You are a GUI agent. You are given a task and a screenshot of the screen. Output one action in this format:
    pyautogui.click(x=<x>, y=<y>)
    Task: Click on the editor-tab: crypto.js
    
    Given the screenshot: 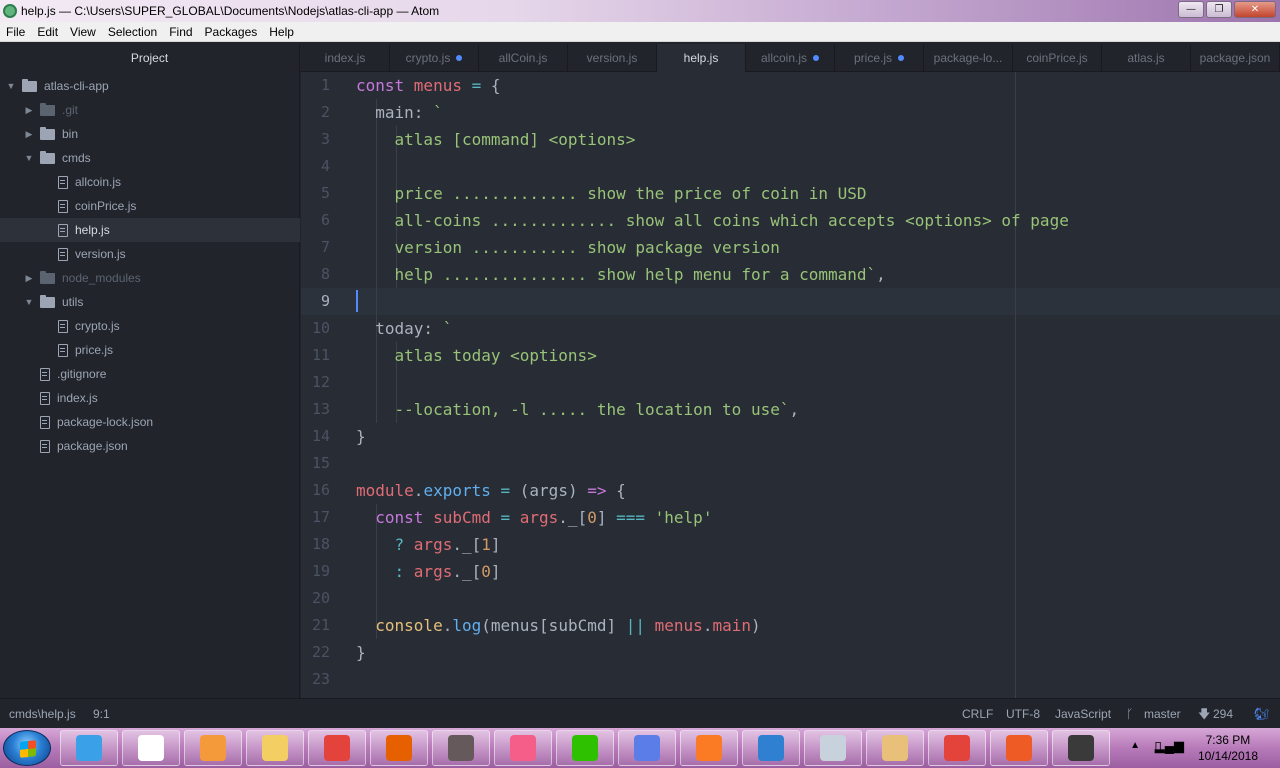 What is the action you would take?
    pyautogui.click(x=434, y=58)
    